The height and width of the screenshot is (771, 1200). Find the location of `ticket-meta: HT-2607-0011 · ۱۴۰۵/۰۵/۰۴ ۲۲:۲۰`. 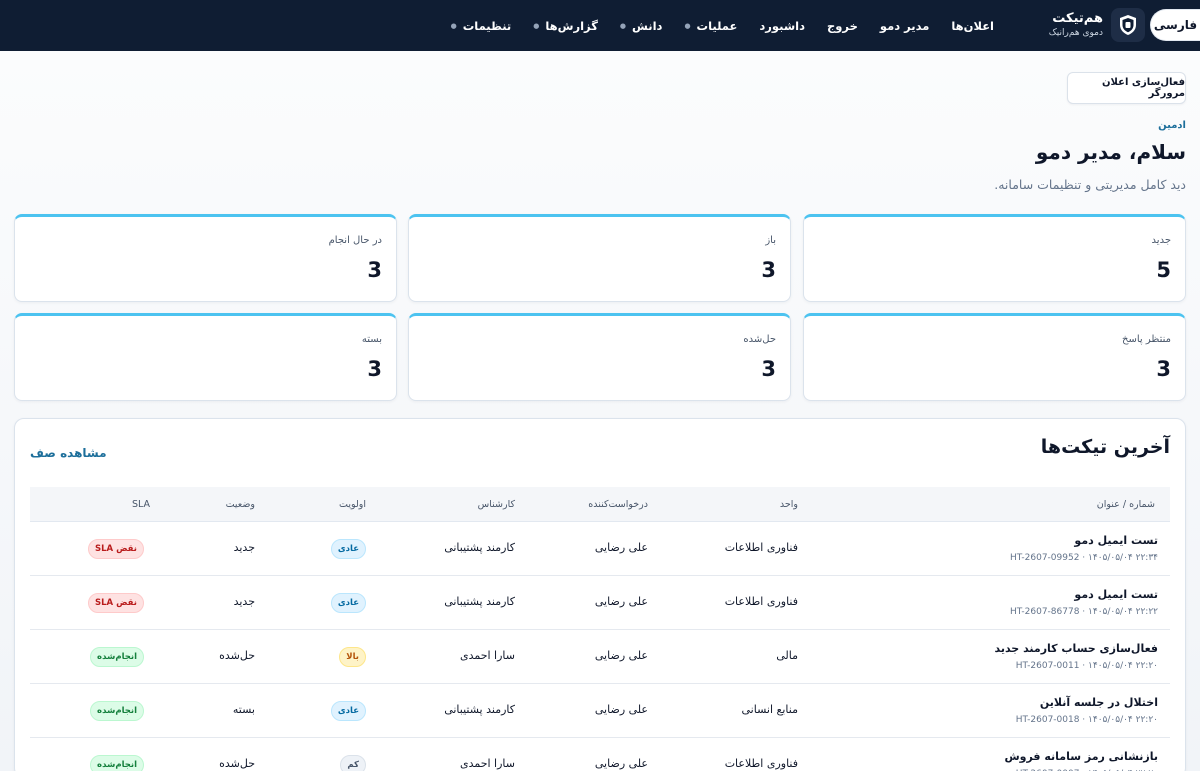

ticket-meta: HT-2607-0011 · ۱۴۰۵/۰۵/۰۴ ۲۲:۲۰ is located at coordinates (1086, 666).